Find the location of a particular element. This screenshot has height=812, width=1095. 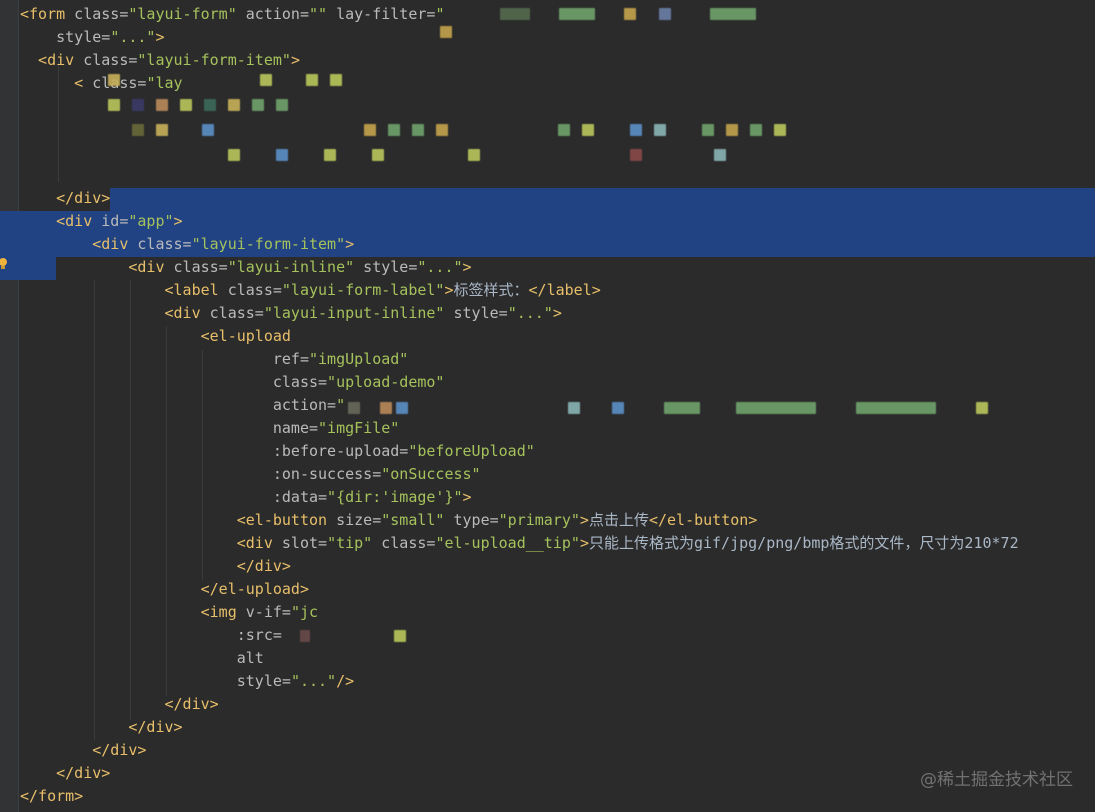

code-line: <img v-if="jc is located at coordinates (169, 612).